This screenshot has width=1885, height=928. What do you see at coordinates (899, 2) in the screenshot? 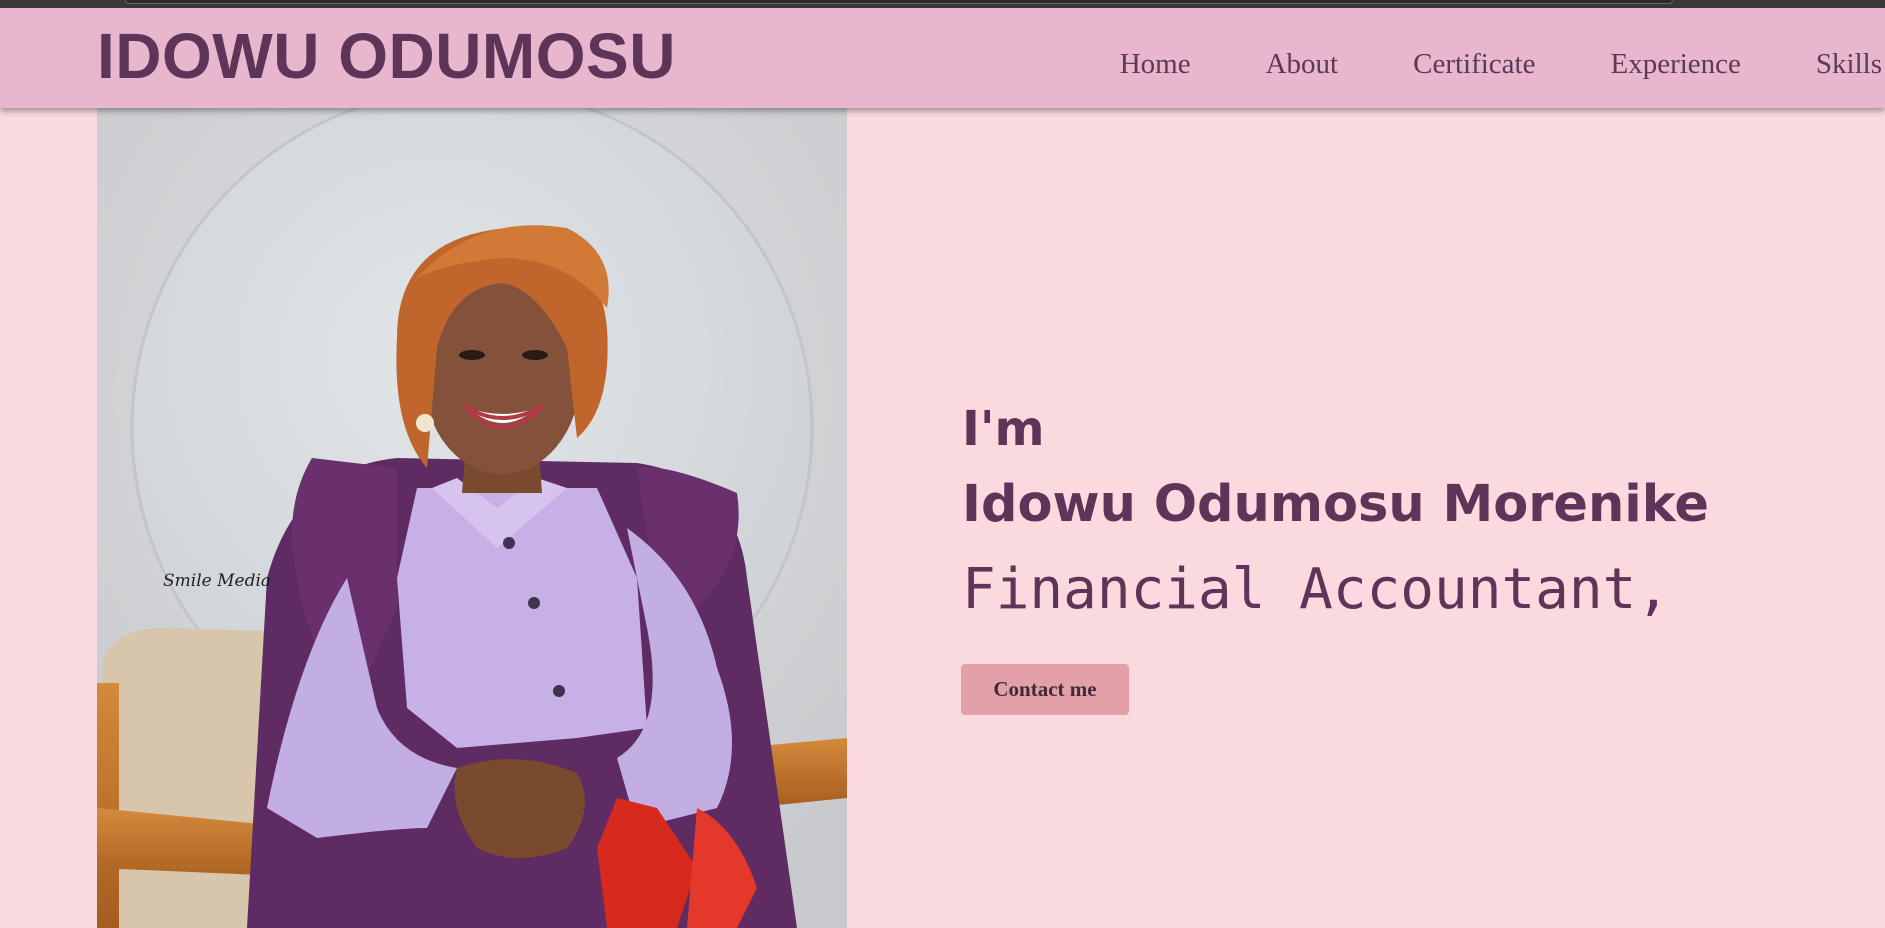
I see `browser-tab-edge` at bounding box center [899, 2].